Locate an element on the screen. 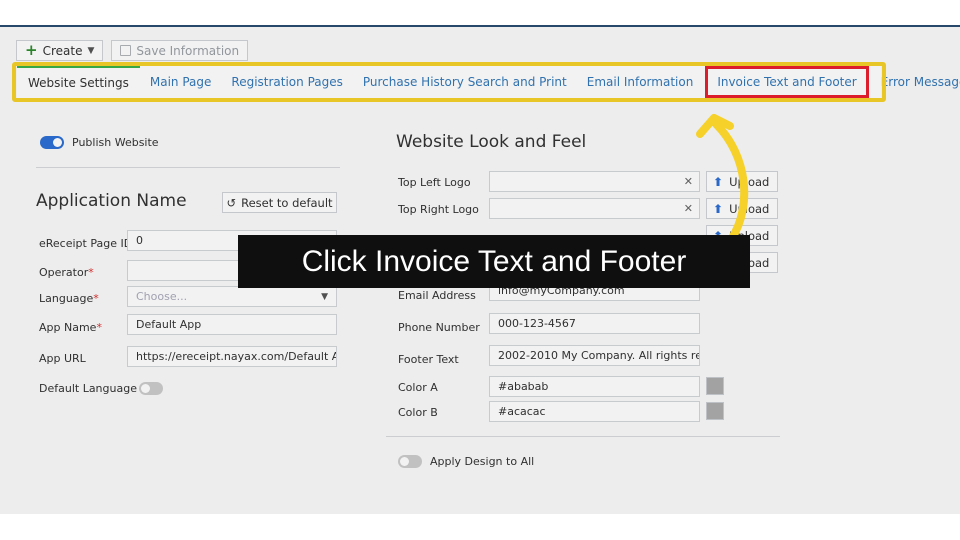  tab-main-page: Main Page is located at coordinates (181, 82).